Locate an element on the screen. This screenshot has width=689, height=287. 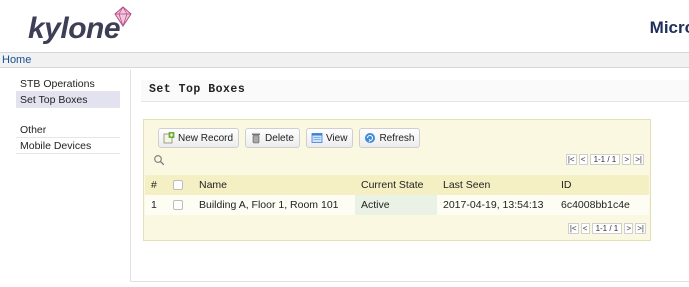
logo-text: kylone is located at coordinates (74, 28).